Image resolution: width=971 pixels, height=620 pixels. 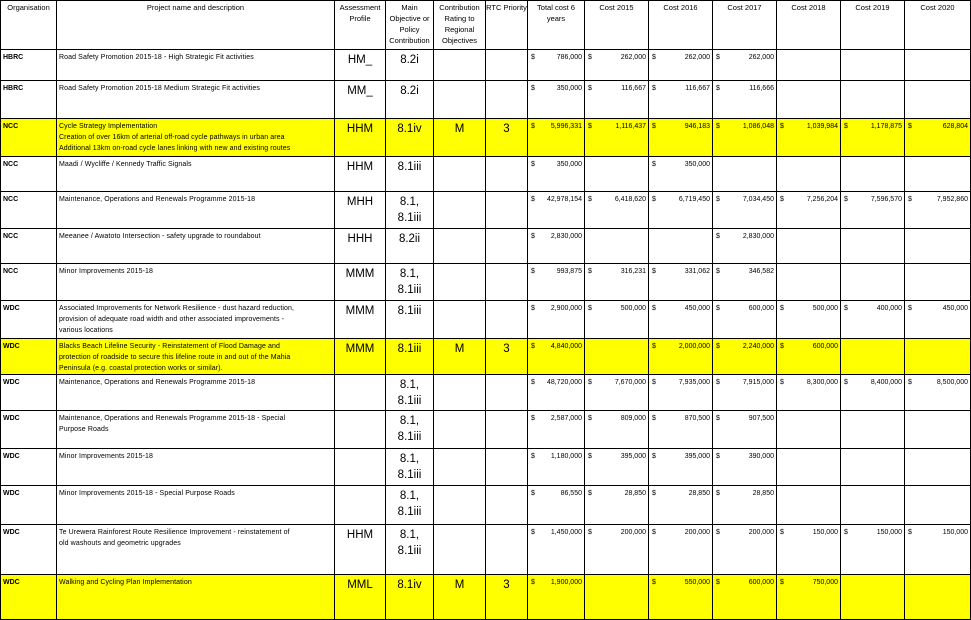 I want to click on cost-cell-c2020: $8,500,000, so click(x=937, y=392).